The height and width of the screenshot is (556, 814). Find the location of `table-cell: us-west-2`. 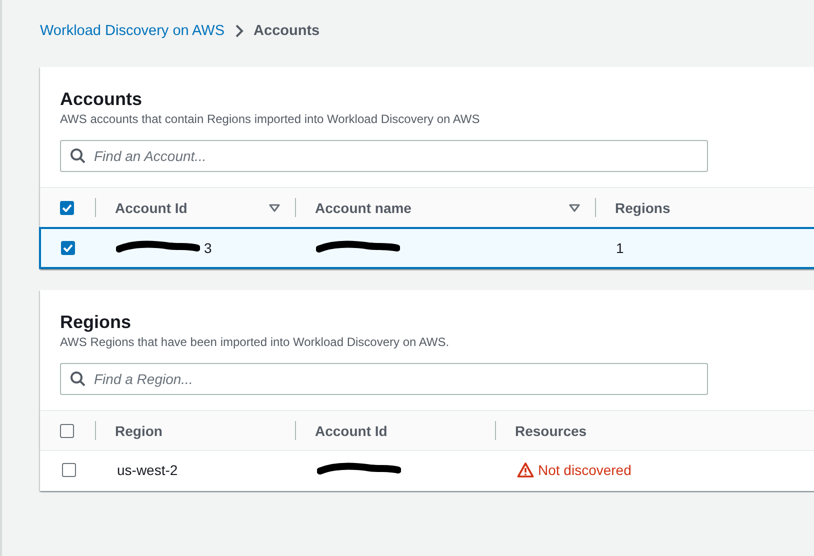

table-cell: us-west-2 is located at coordinates (147, 470).